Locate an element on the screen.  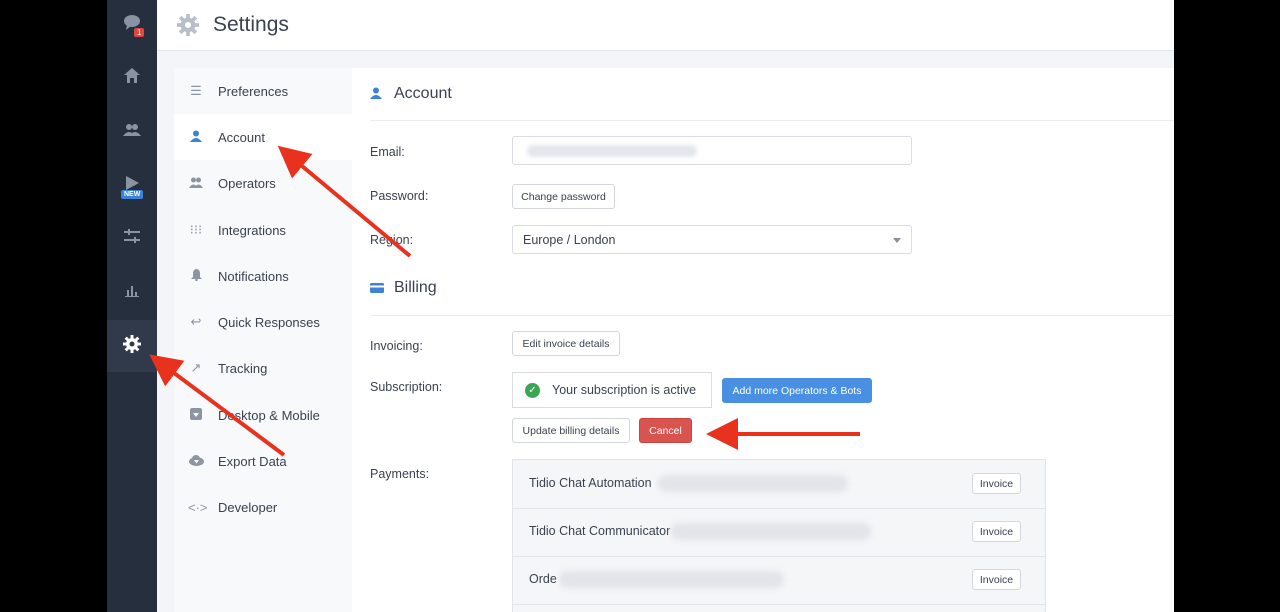
credit-card-icon is located at coordinates (377, 288).